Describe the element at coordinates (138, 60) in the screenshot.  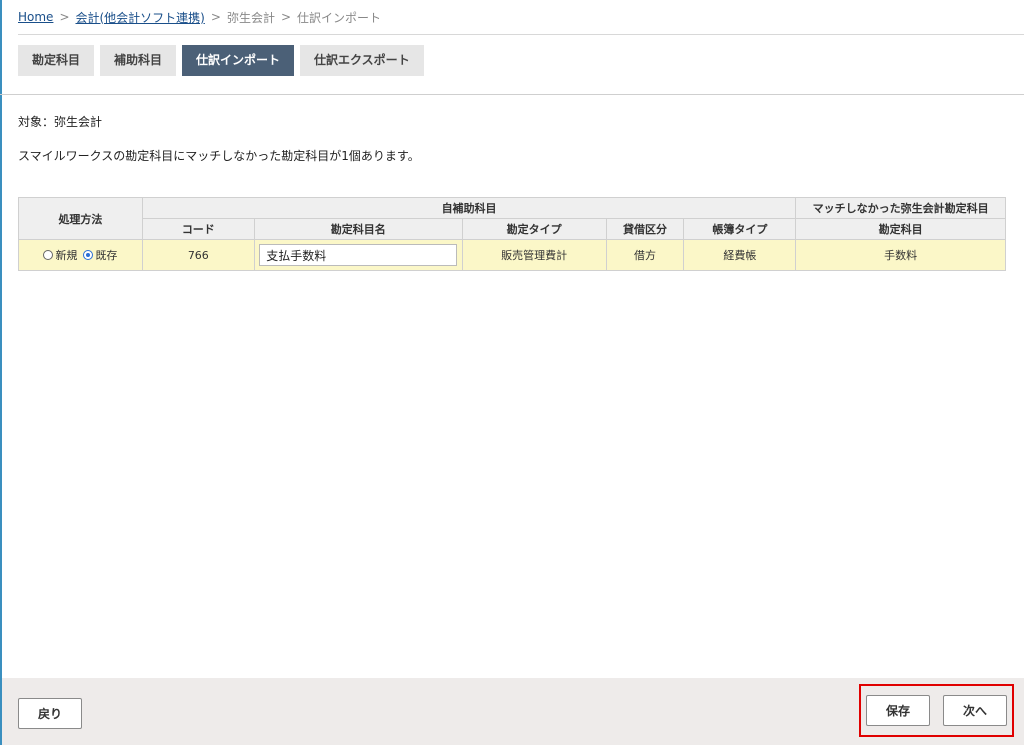
I see `tab-sub-accounts: 補助科目` at that location.